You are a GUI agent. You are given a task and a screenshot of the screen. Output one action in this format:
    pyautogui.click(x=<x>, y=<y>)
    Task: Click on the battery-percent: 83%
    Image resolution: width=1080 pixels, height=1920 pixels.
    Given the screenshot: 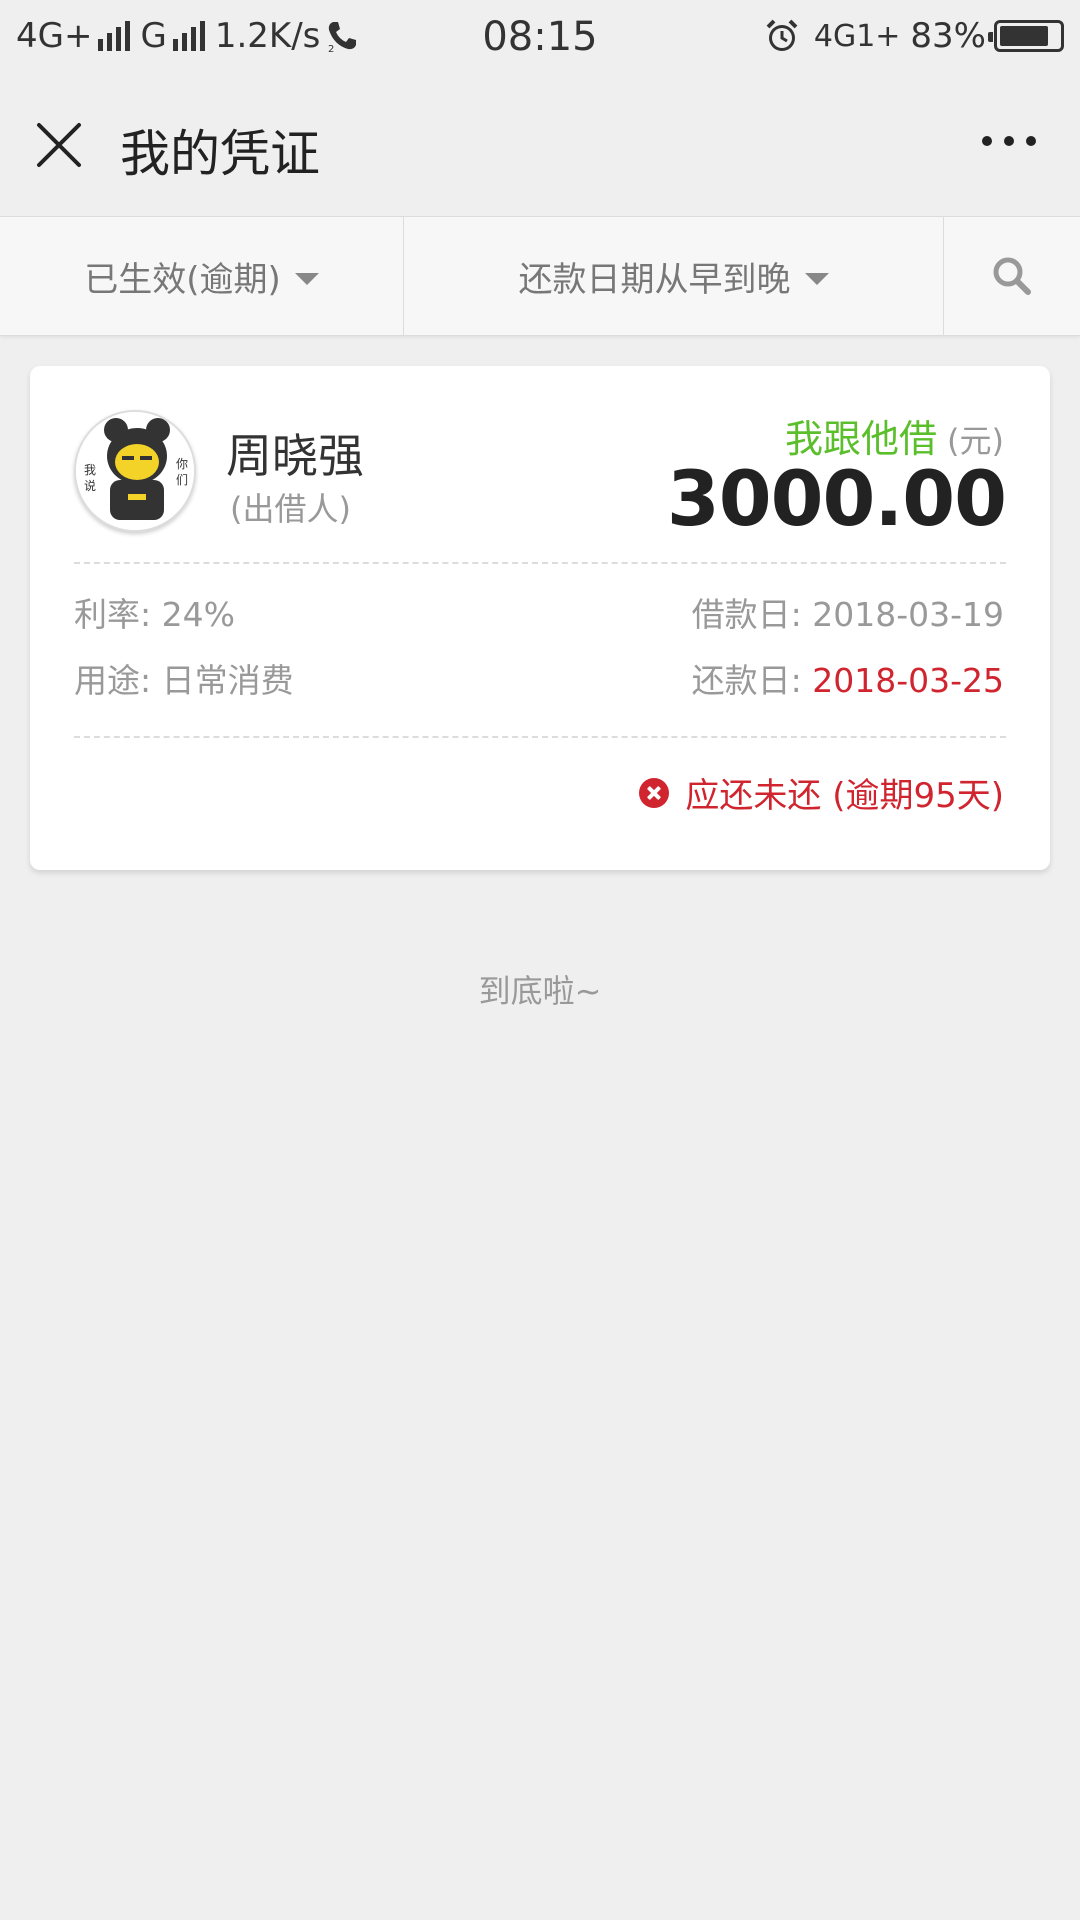 What is the action you would take?
    pyautogui.click(x=948, y=36)
    